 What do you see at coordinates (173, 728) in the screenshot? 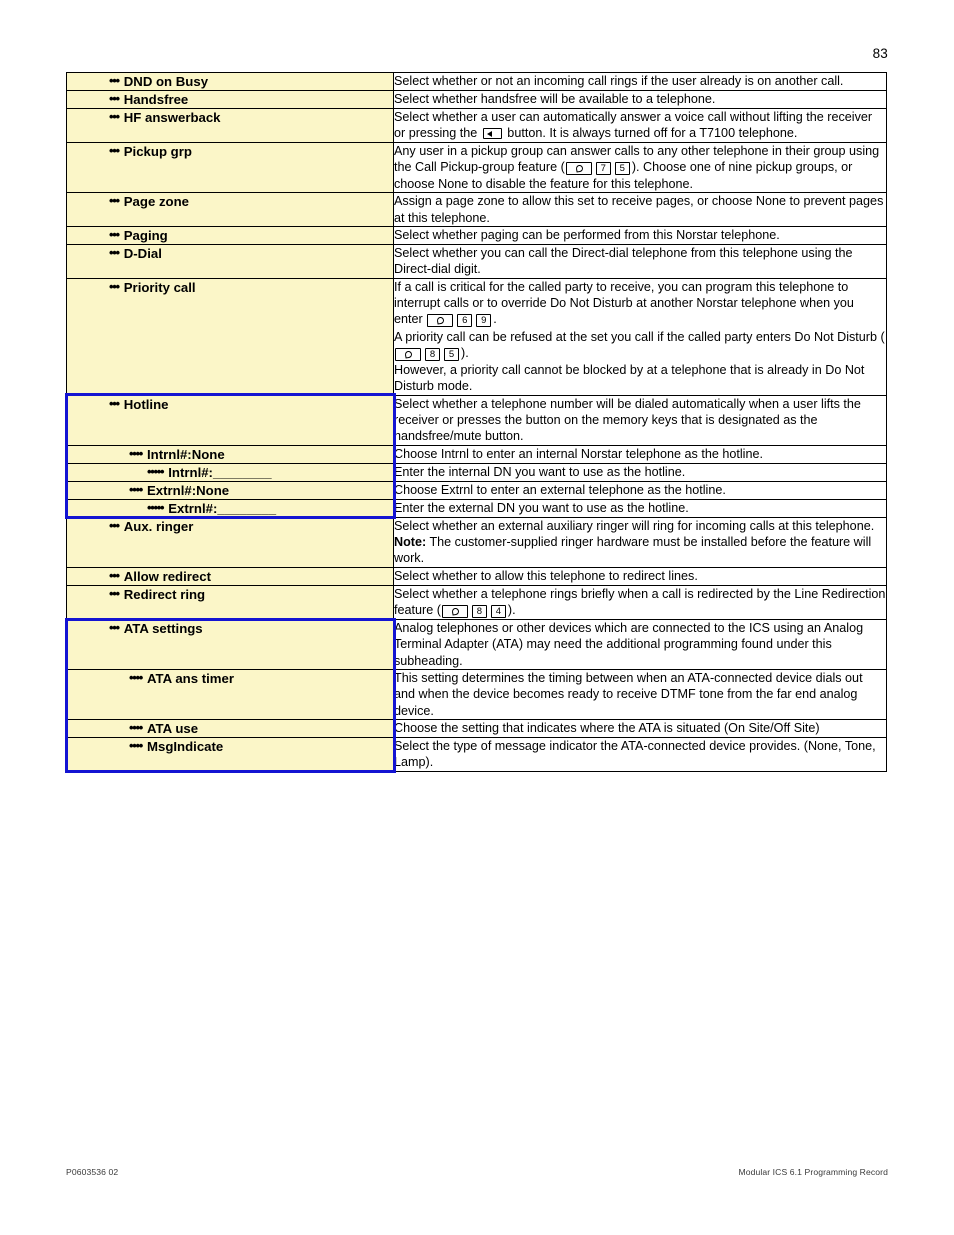
I see `setting-name: ATA use` at bounding box center [173, 728].